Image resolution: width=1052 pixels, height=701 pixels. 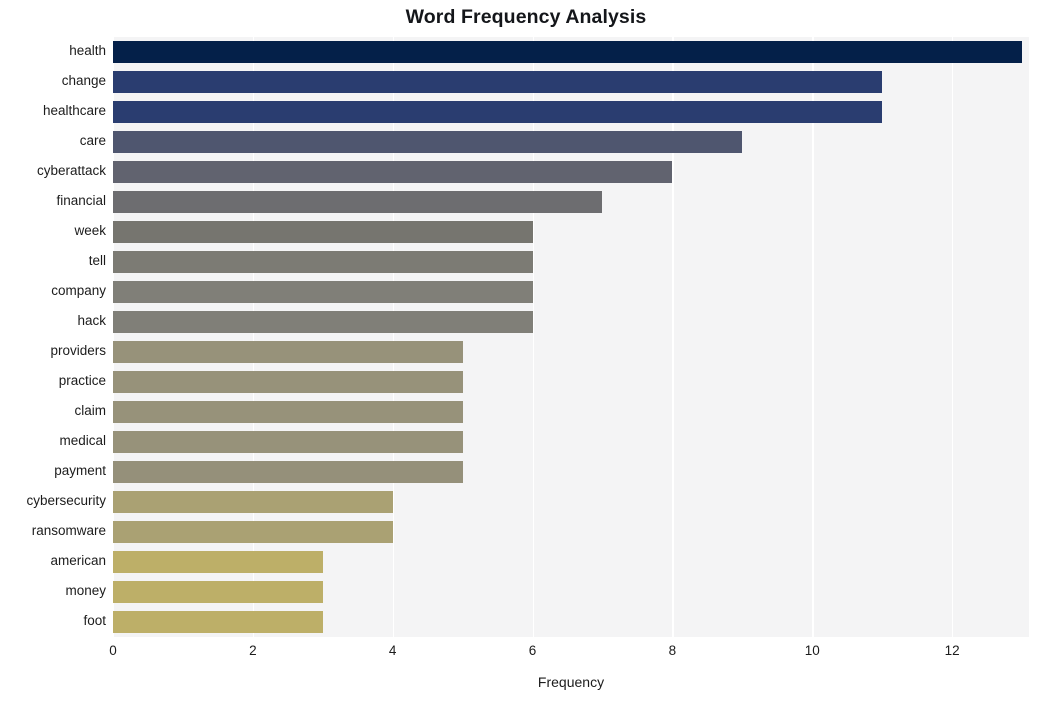 I want to click on x-tick-label-2: 2, so click(x=253, y=650).